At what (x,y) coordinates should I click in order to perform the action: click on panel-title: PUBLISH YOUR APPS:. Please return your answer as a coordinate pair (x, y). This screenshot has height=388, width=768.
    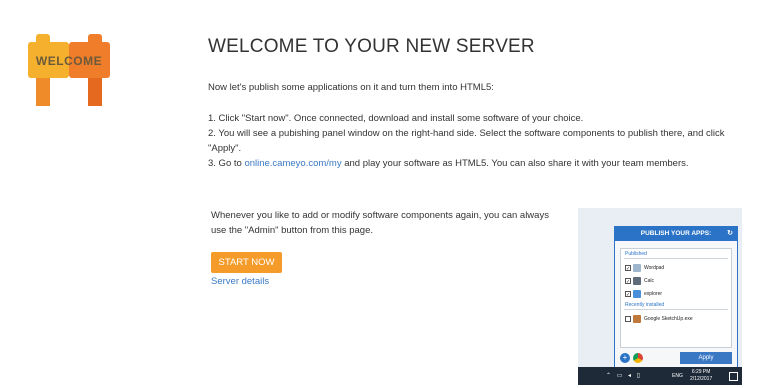
    Looking at the image, I should click on (676, 233).